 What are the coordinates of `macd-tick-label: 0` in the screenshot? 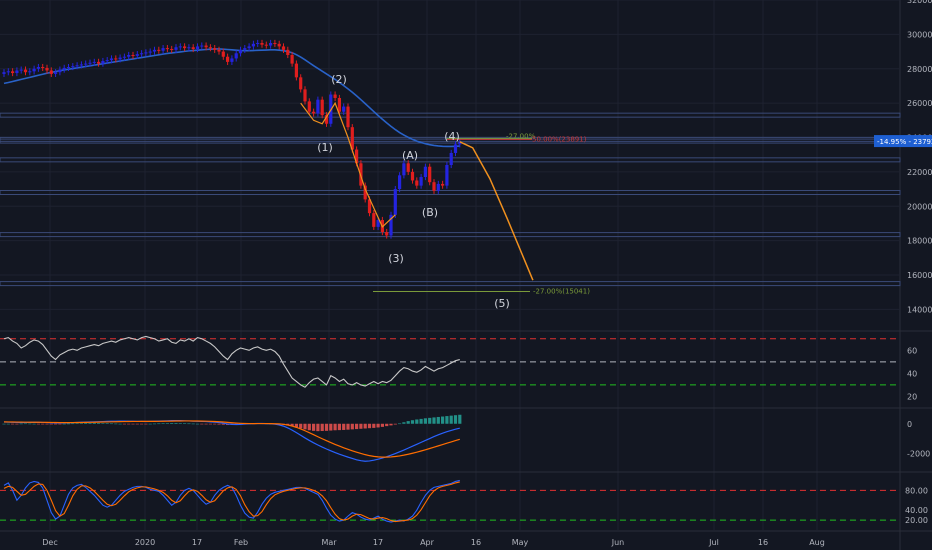 It's located at (909, 424).